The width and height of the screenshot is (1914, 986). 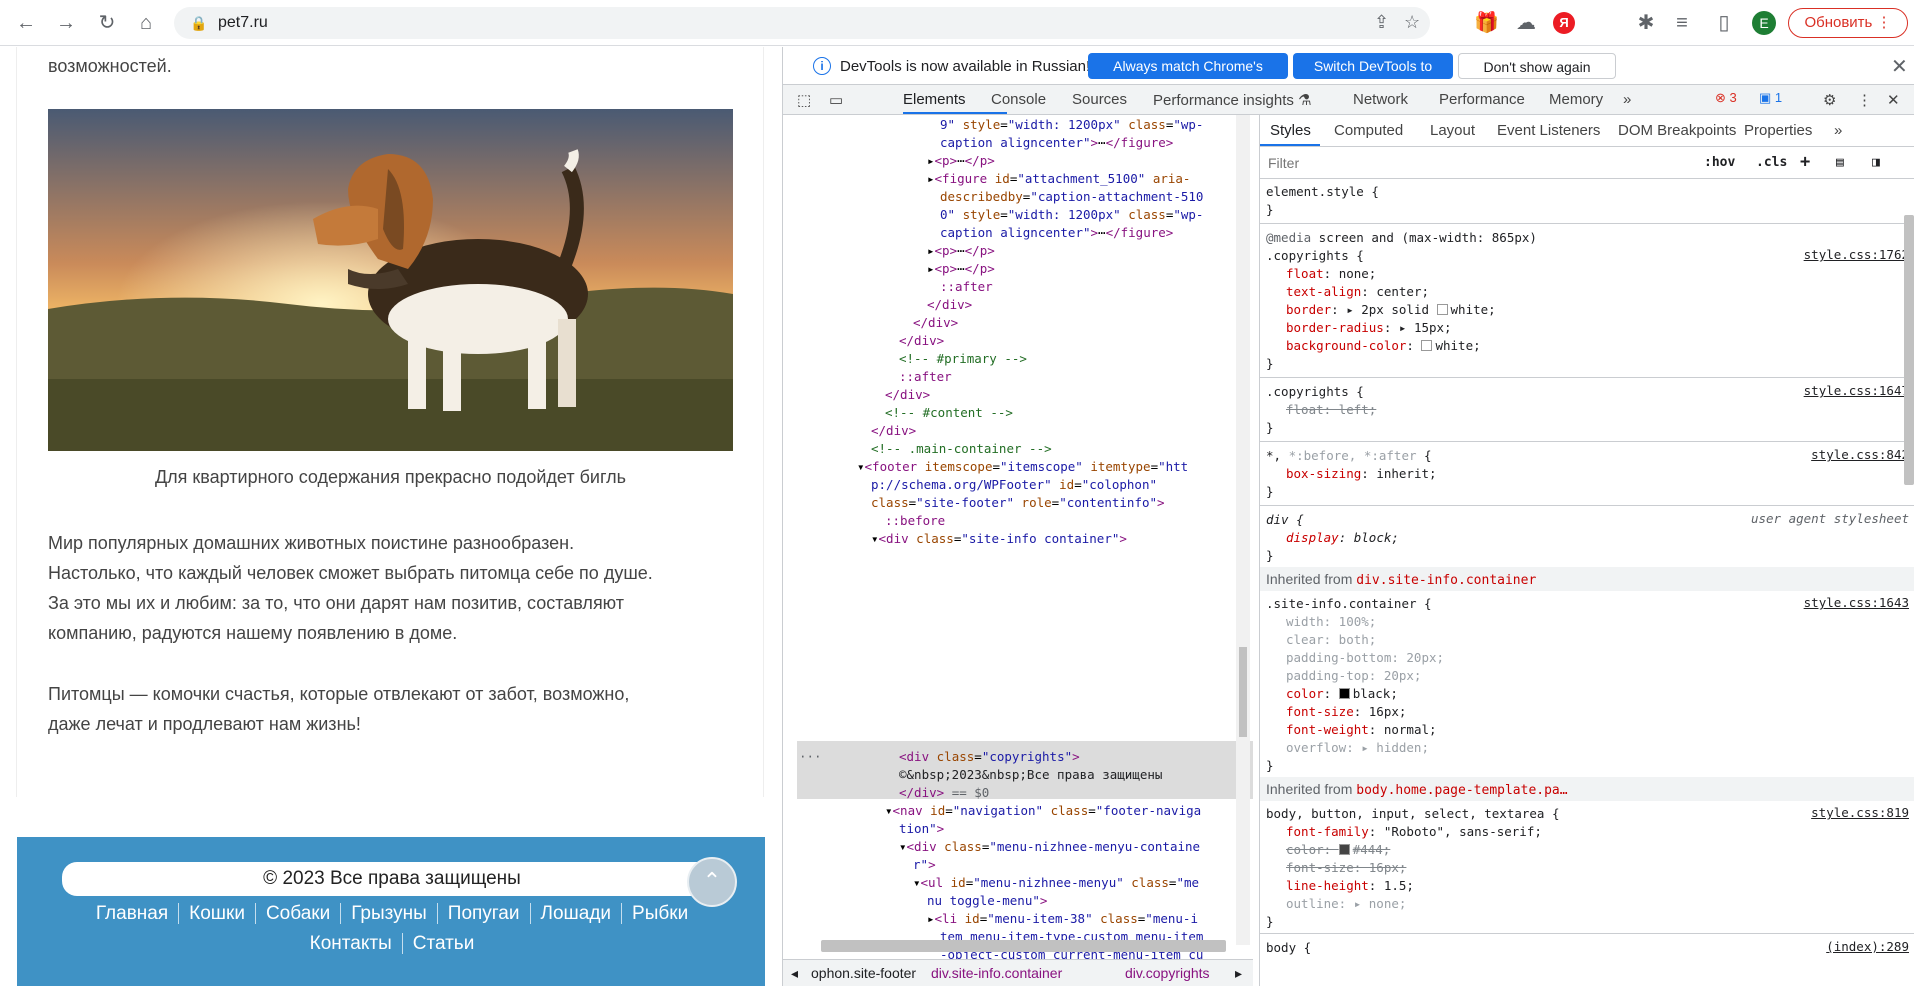 What do you see at coordinates (944, 792) in the screenshot?
I see `dom-line-selected: </div> == $0` at bounding box center [944, 792].